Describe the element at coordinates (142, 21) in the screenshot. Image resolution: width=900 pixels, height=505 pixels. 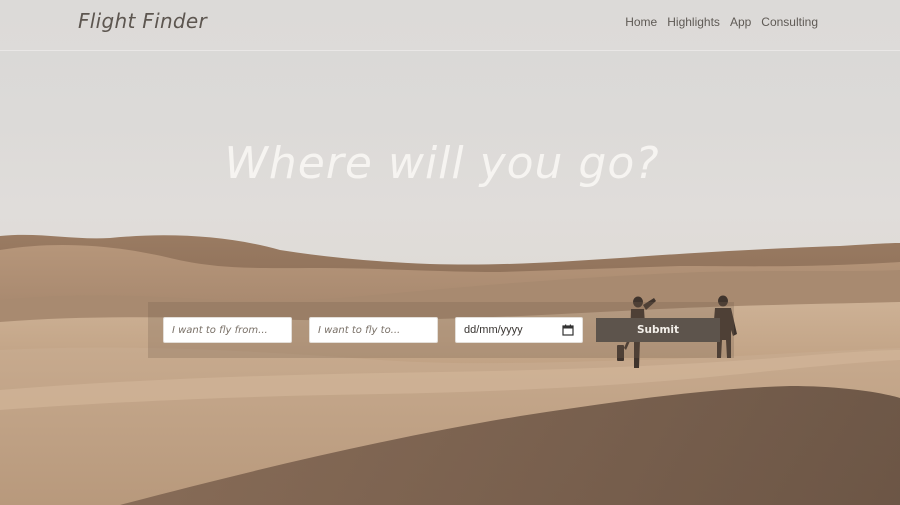
I see `brand-logo: Flight Finder` at that location.